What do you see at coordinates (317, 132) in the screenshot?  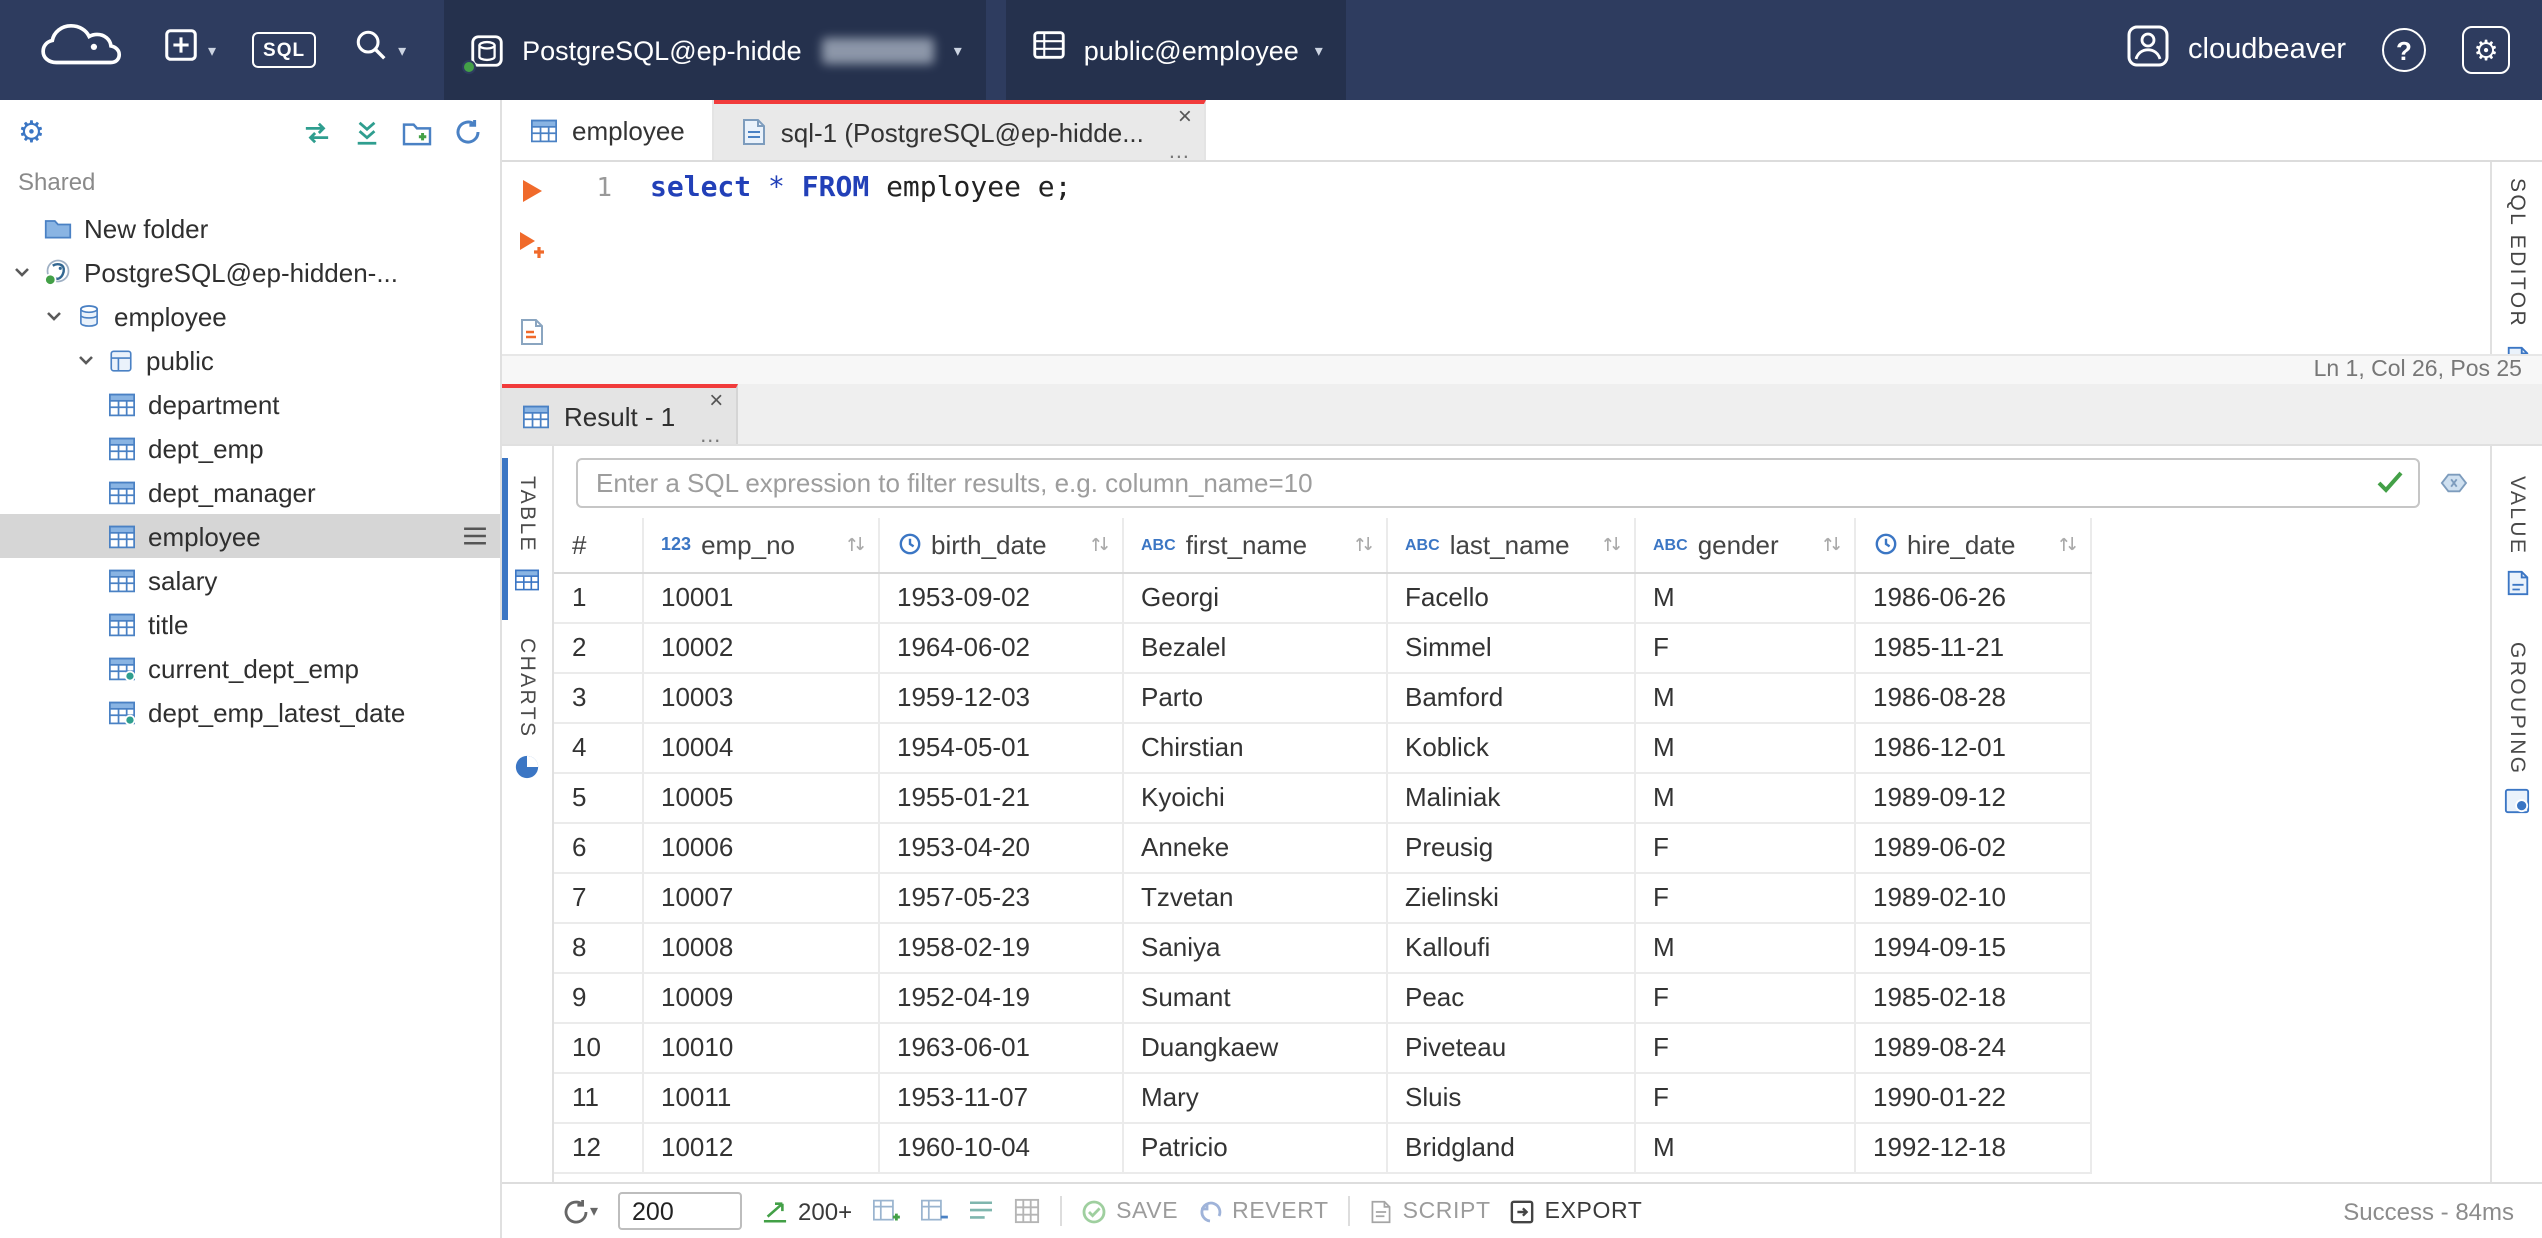 I see `sync-connection-icon` at bounding box center [317, 132].